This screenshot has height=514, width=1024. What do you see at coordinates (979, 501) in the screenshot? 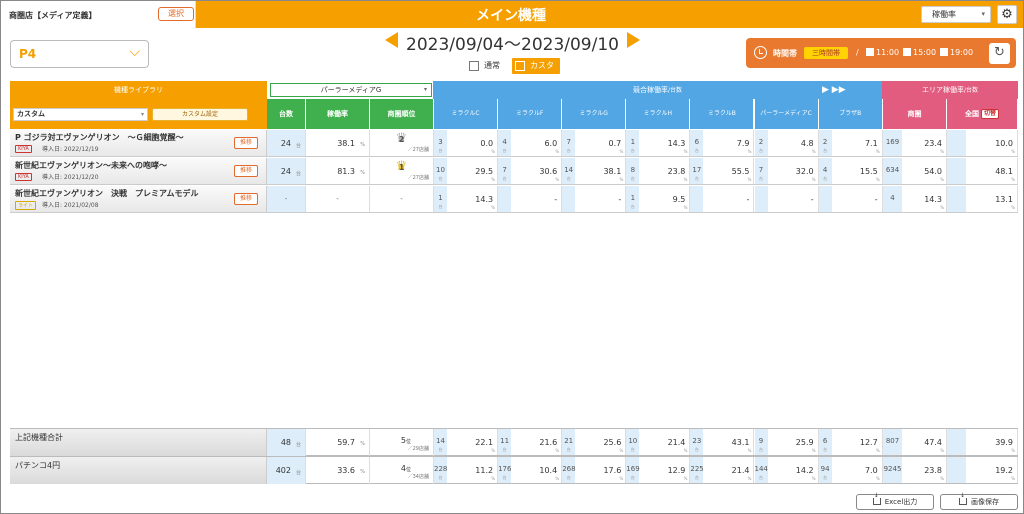
I see `save-image-button: 画像保存` at bounding box center [979, 501].